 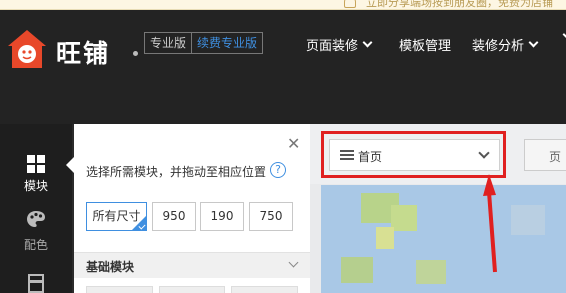 I want to click on size-filter-190: 190, so click(x=222, y=216).